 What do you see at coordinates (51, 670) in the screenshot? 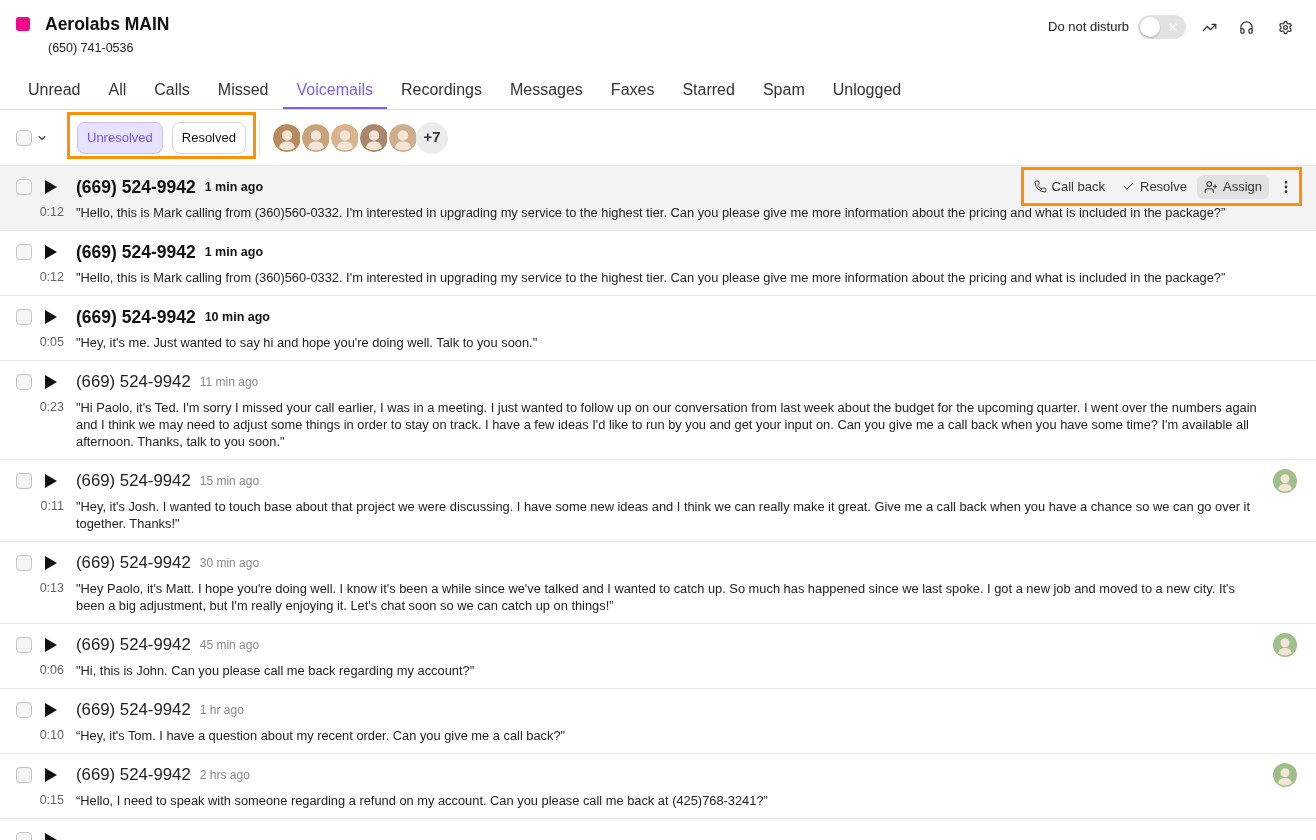
I see `duration: 0:06` at bounding box center [51, 670].